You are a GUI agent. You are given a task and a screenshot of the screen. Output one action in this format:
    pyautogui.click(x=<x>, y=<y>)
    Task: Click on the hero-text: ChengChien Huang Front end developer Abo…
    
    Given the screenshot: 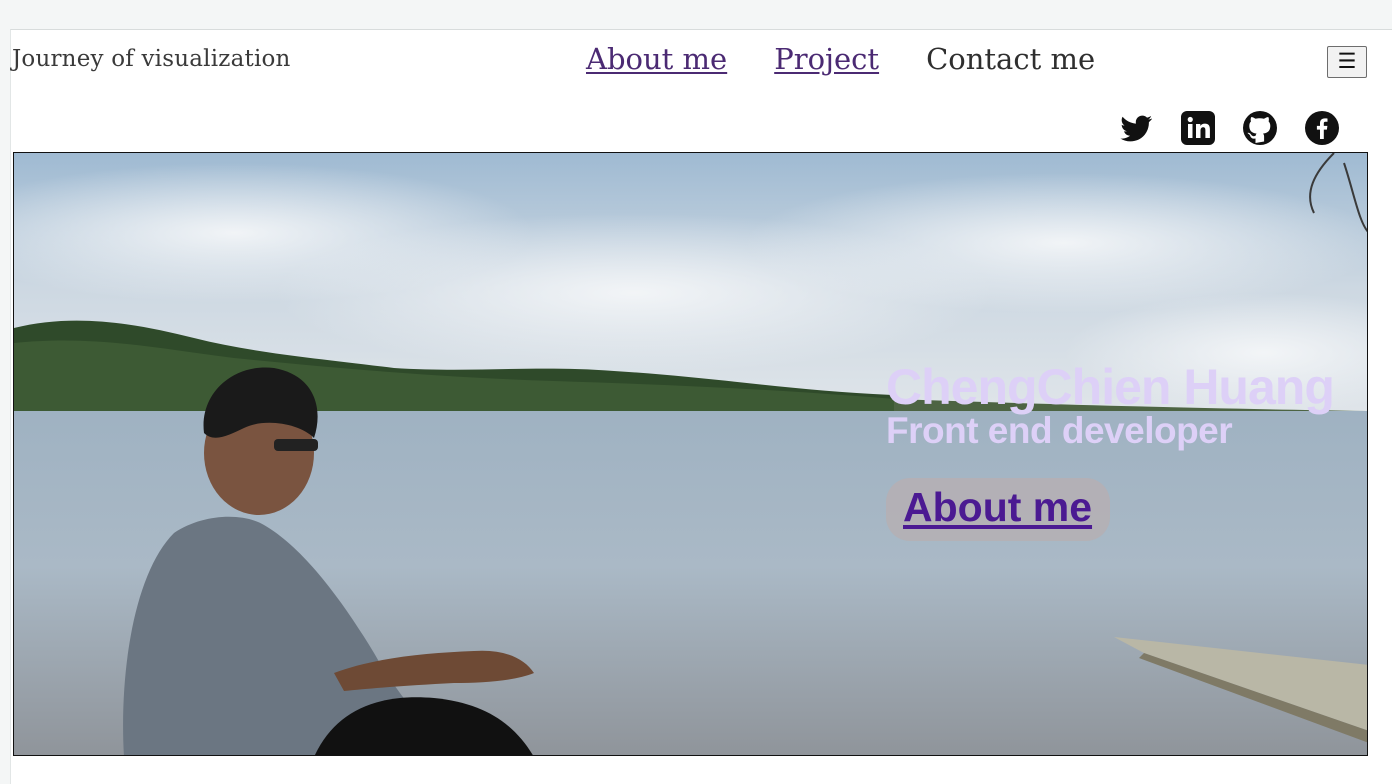 What is the action you would take?
    pyautogui.click(x=1110, y=449)
    